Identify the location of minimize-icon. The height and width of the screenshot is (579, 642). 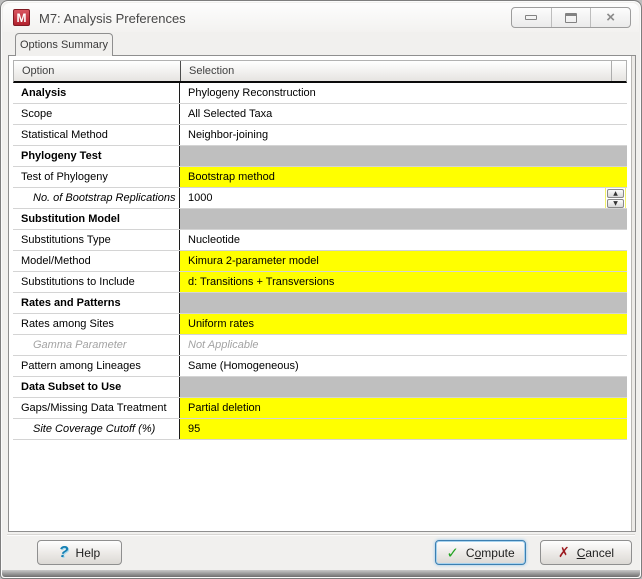
(531, 17).